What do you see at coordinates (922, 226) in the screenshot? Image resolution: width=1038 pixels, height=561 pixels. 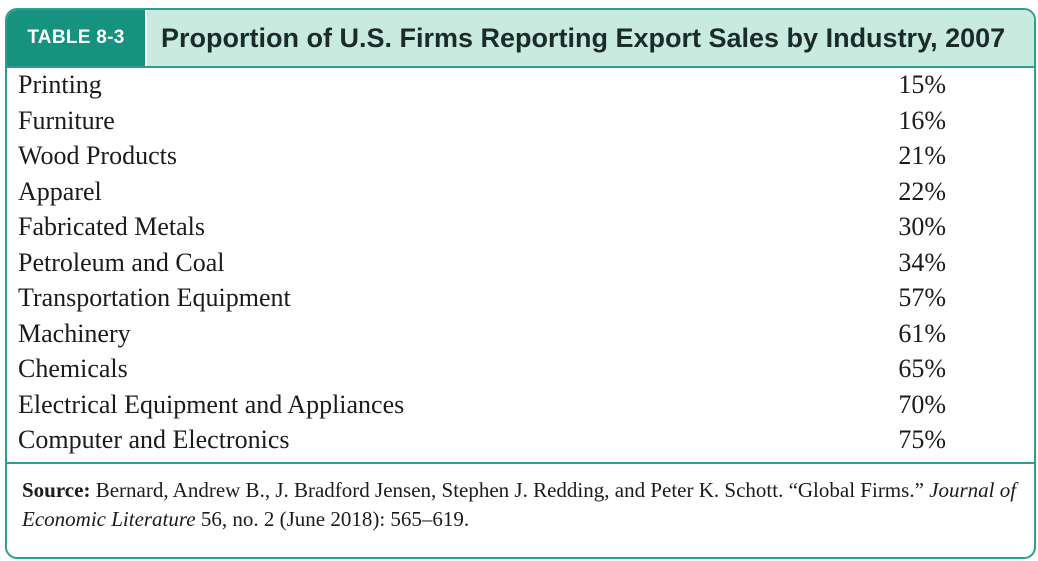 I see `export-share: 30%` at bounding box center [922, 226].